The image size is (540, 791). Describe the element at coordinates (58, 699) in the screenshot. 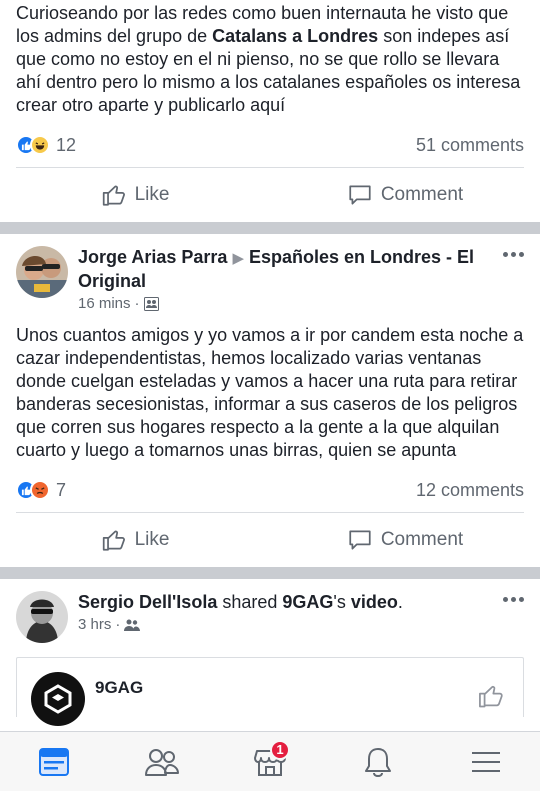

I see `9gag-logo-icon` at that location.